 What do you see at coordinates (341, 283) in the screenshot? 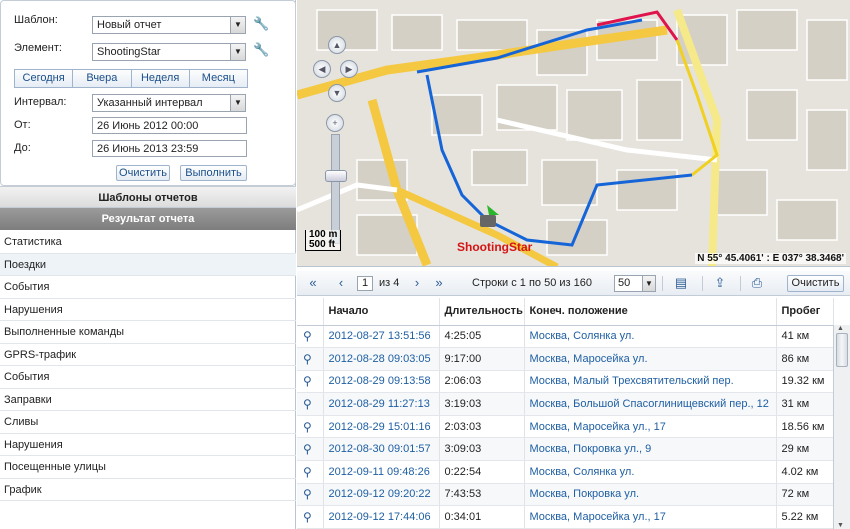
I see `prev-page-icon: ‹` at bounding box center [341, 283].